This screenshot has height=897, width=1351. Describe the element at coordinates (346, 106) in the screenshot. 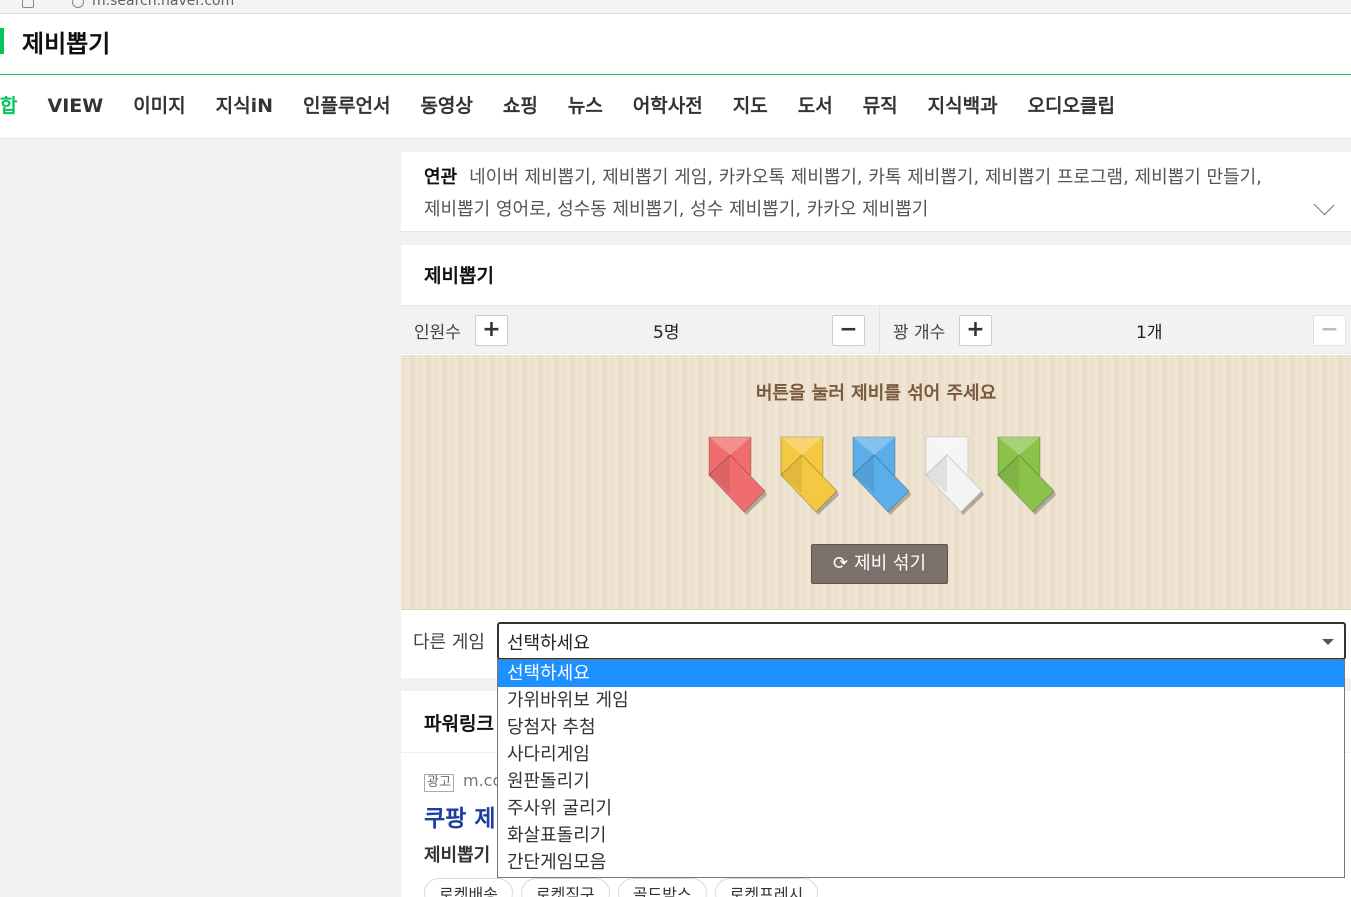

I see `tab-4: 인플루언서` at that location.